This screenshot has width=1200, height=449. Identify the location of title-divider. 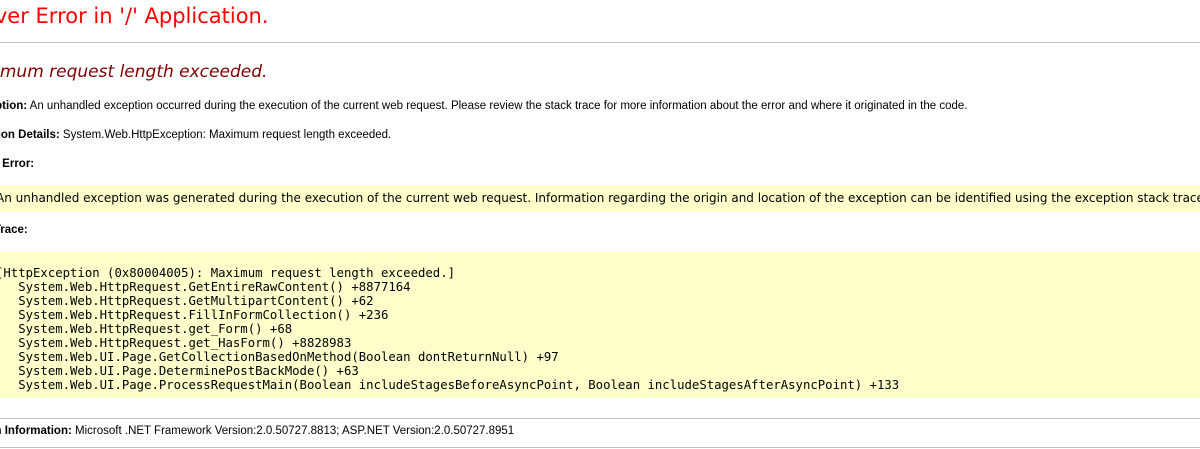
(600, 42).